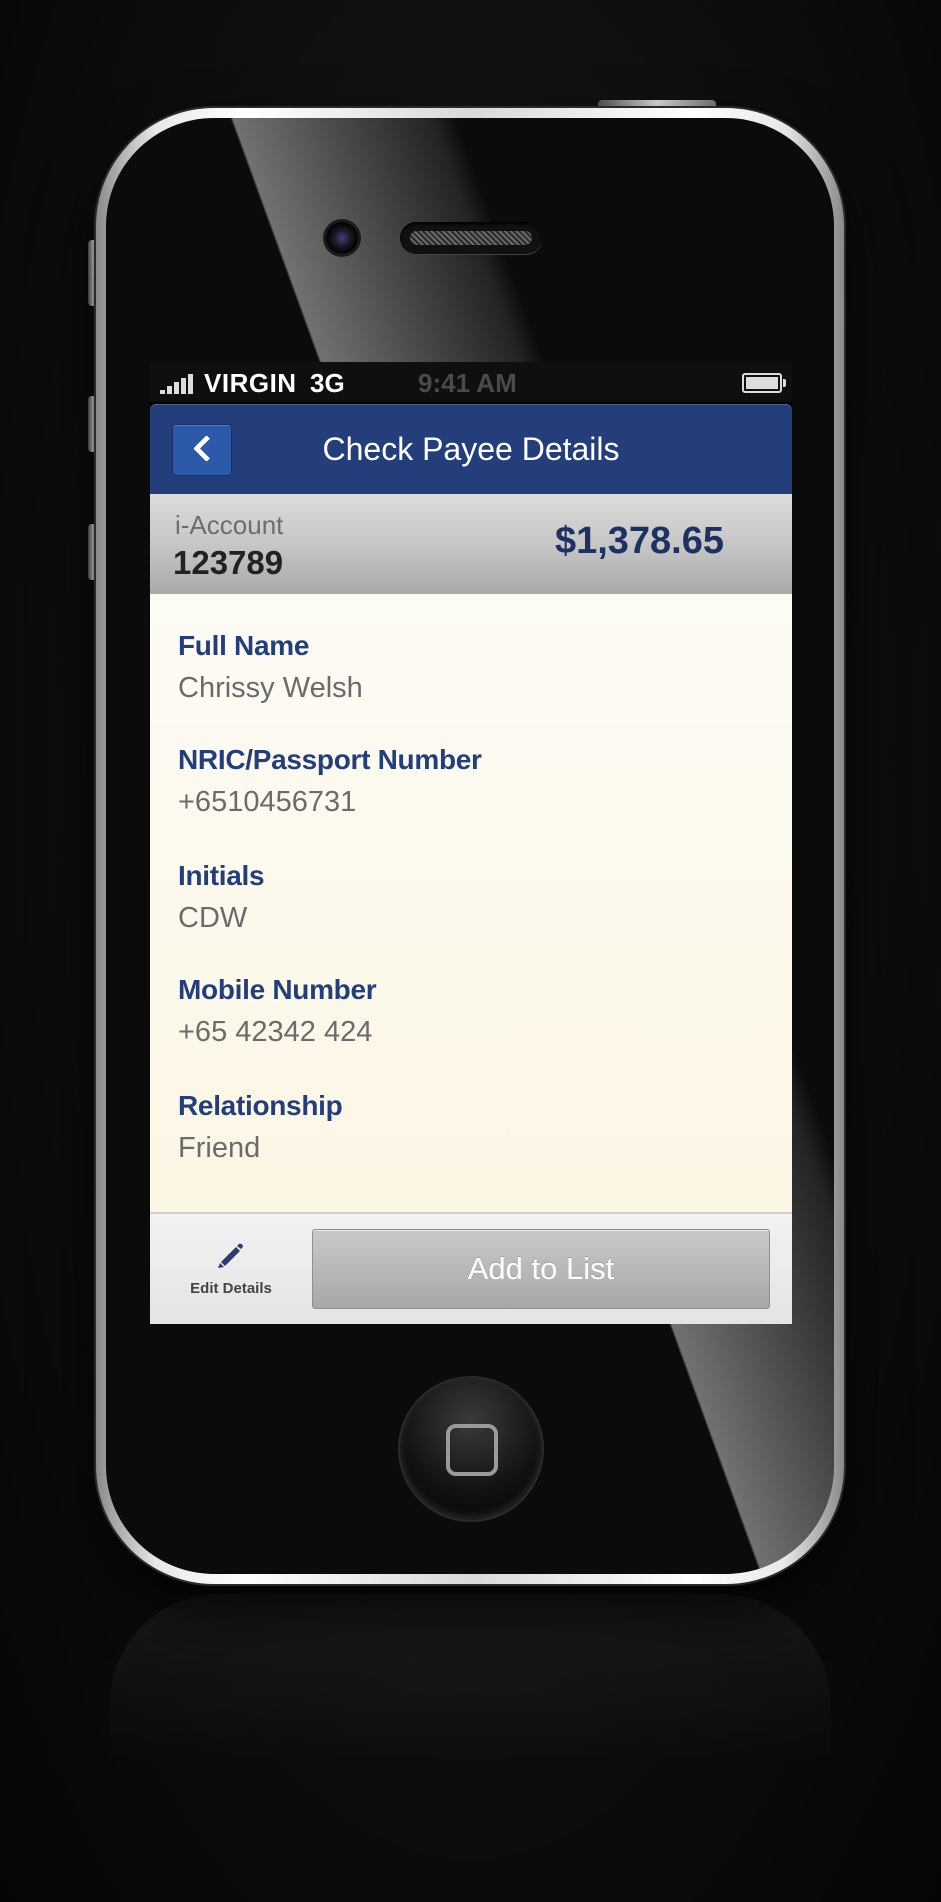  I want to click on nric-passport-label: NRIC/Passport Number, so click(330, 759).